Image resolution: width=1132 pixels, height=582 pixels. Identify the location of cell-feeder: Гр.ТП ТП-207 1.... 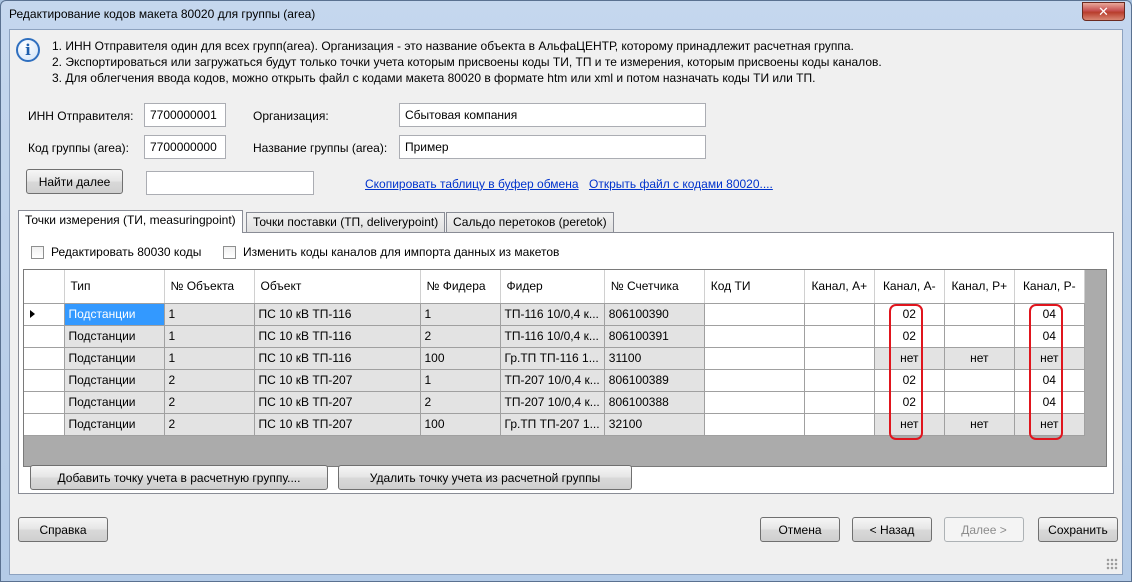
(552, 424).